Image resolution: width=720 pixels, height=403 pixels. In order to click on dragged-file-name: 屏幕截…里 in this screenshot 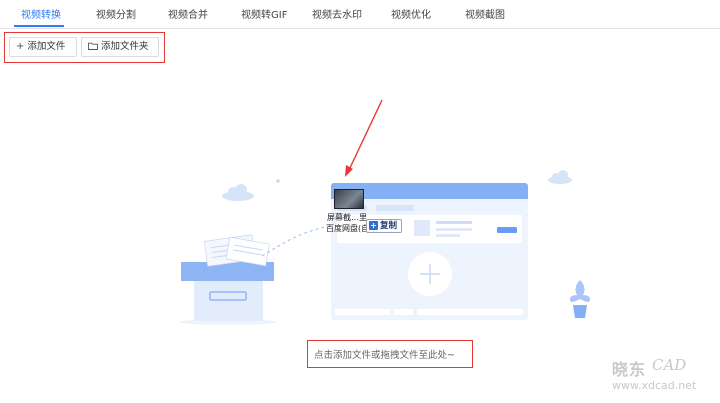, I will do `click(347, 217)`.